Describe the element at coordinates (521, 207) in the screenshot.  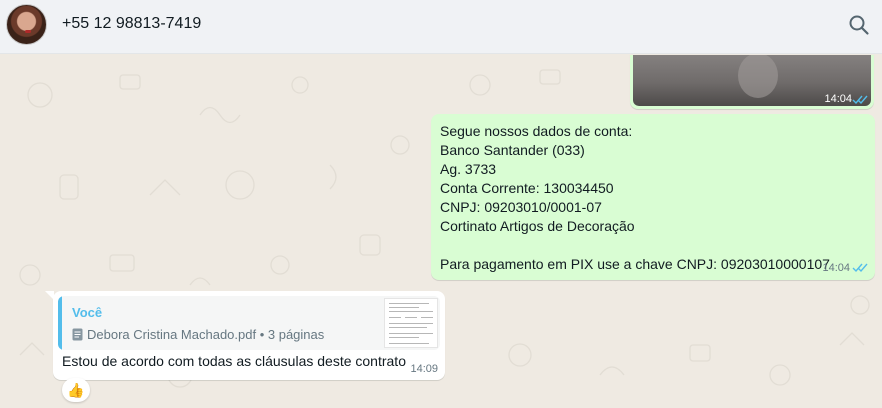
I see `message-line: CNPJ: 09203010/0001-07` at that location.